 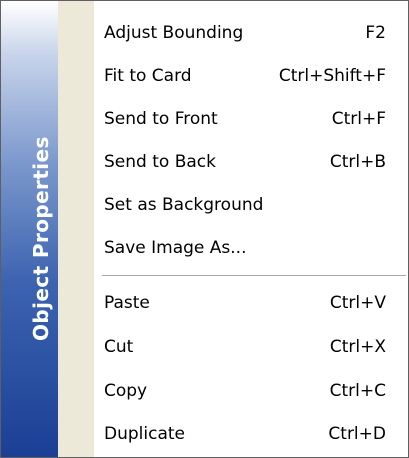 I want to click on menu-item-adjust-bounding: Adjust Bounding F2, so click(x=251, y=33).